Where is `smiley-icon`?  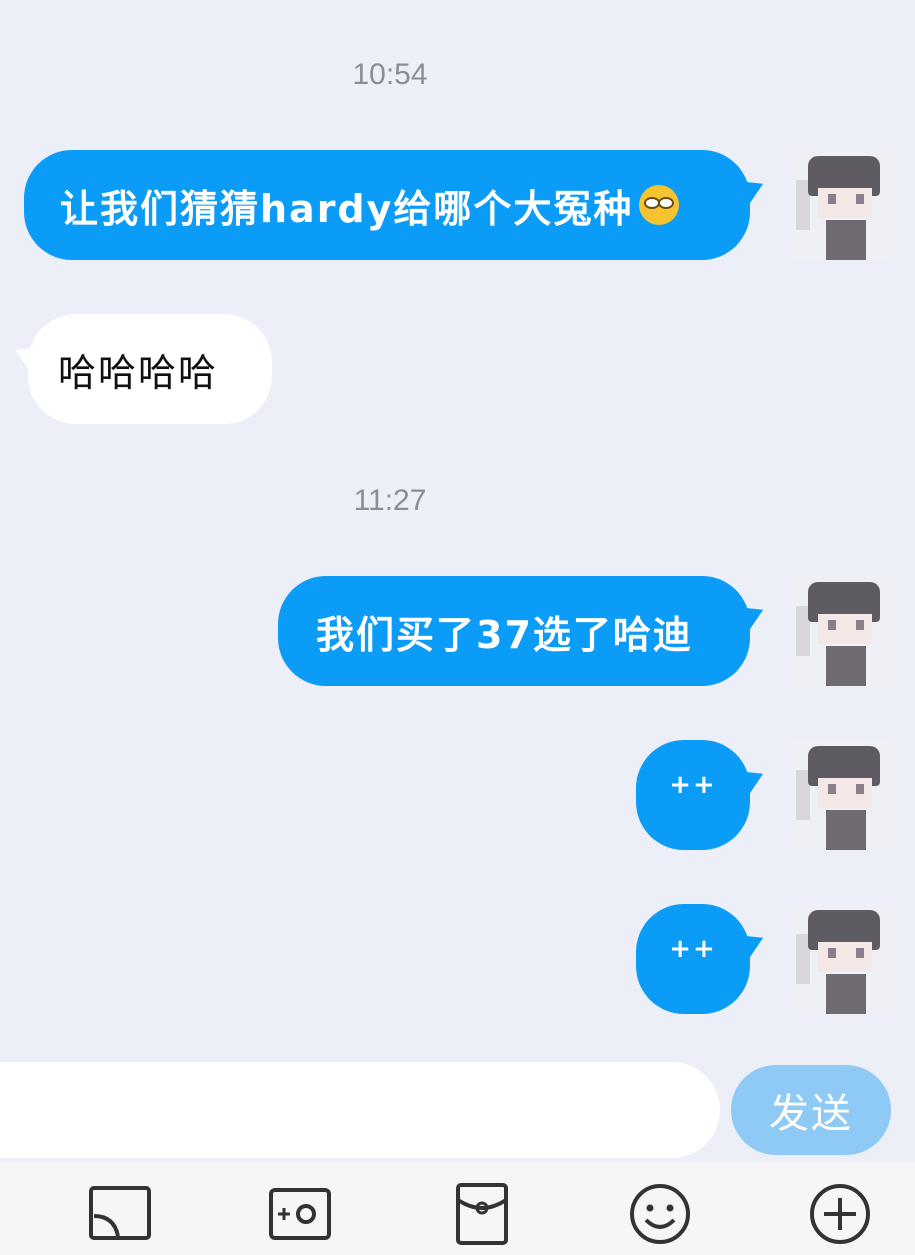 smiley-icon is located at coordinates (660, 1214).